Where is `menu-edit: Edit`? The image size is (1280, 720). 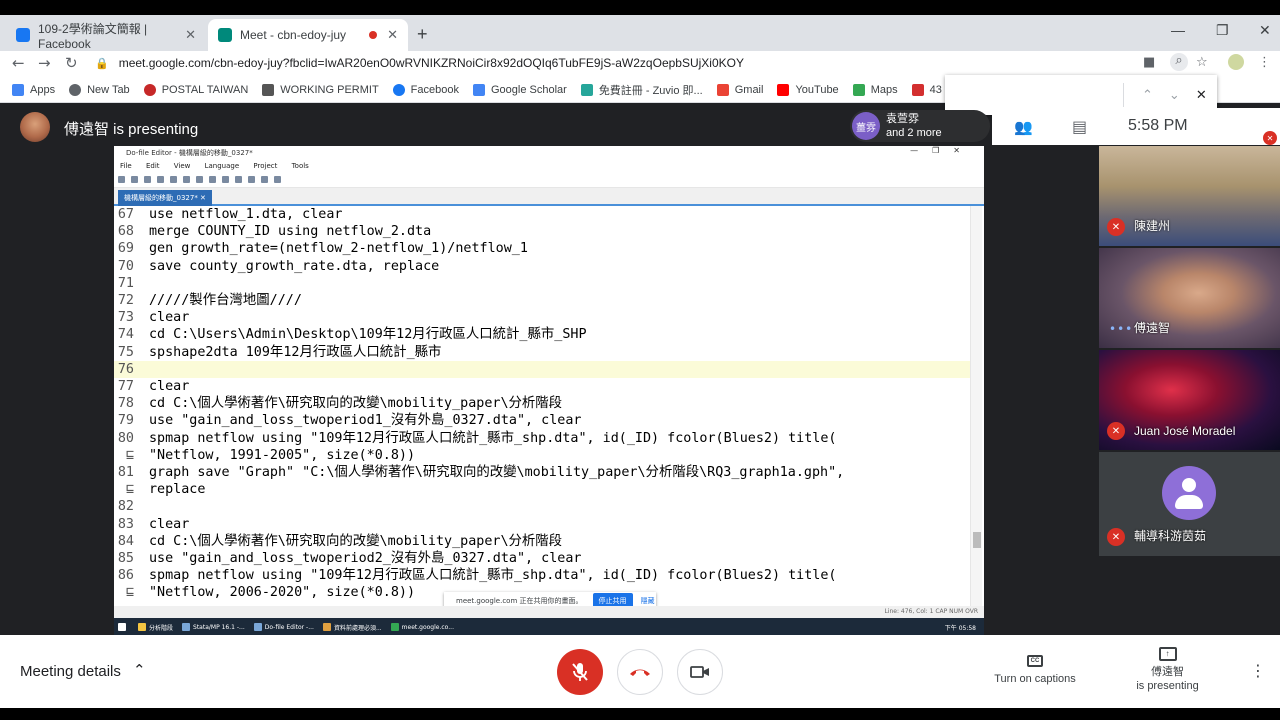 menu-edit: Edit is located at coordinates (153, 166).